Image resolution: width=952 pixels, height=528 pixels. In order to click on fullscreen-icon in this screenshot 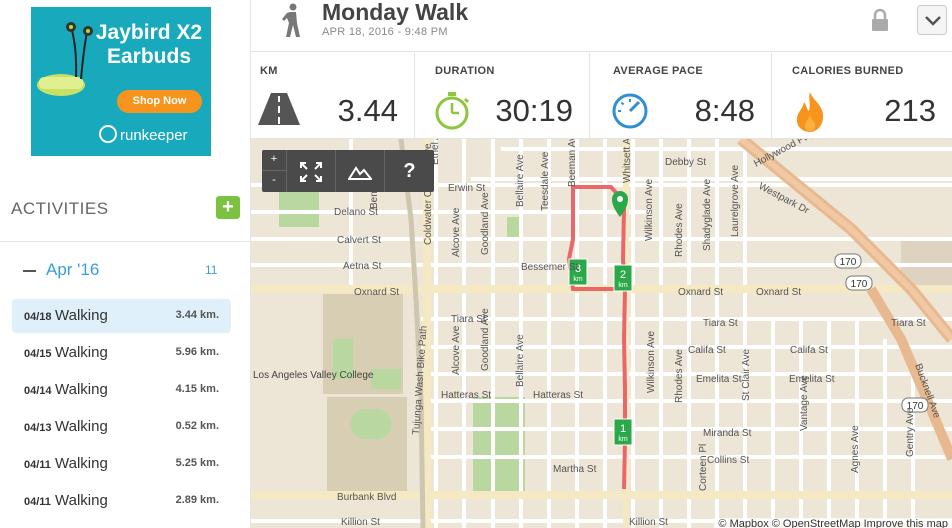, I will do `click(311, 171)`.